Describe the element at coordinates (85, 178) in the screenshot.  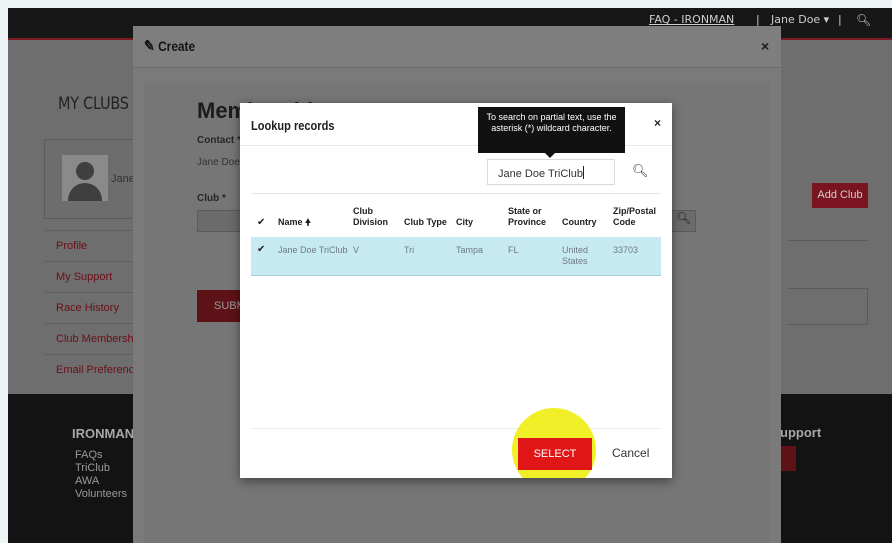
I see `avatar` at that location.